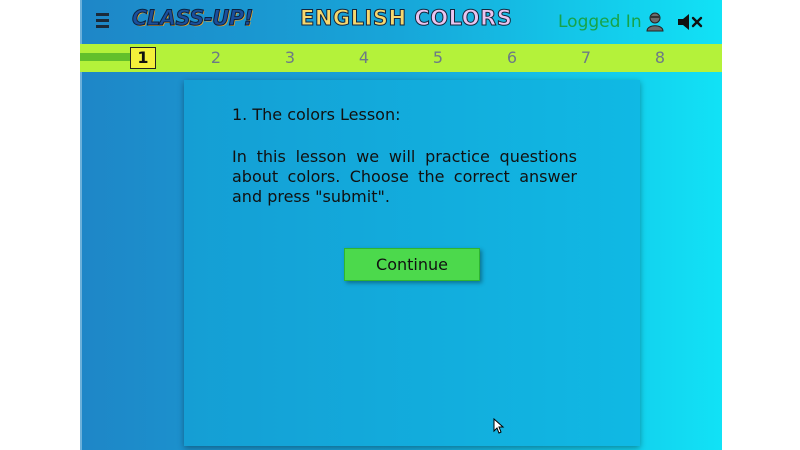 Image resolution: width=800 pixels, height=450 pixels. I want to click on user-icon, so click(655, 22).